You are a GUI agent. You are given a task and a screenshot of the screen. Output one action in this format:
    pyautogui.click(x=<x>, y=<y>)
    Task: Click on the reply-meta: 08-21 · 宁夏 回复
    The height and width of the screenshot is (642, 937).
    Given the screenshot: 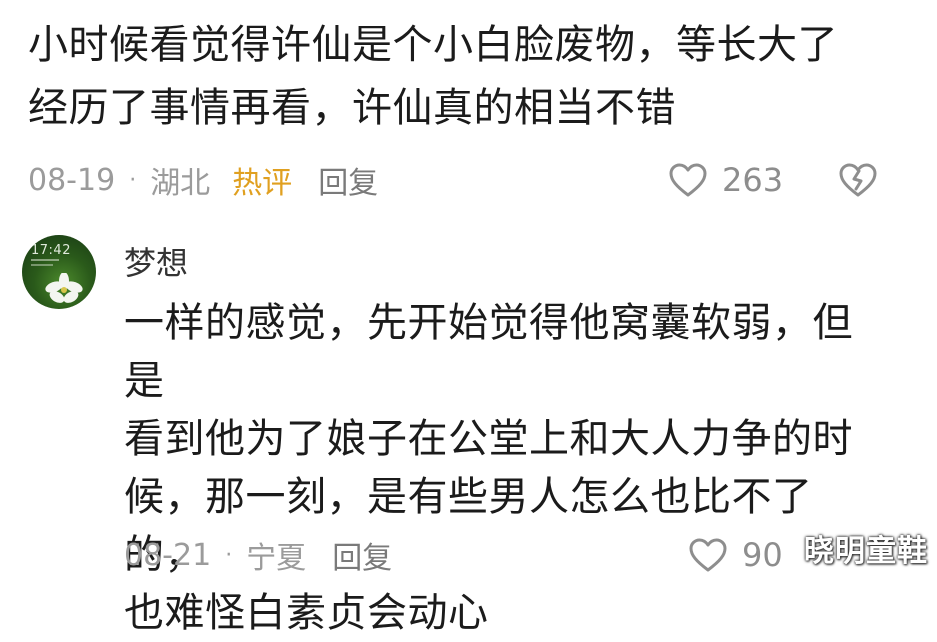 What is the action you would take?
    pyautogui.click(x=258, y=555)
    